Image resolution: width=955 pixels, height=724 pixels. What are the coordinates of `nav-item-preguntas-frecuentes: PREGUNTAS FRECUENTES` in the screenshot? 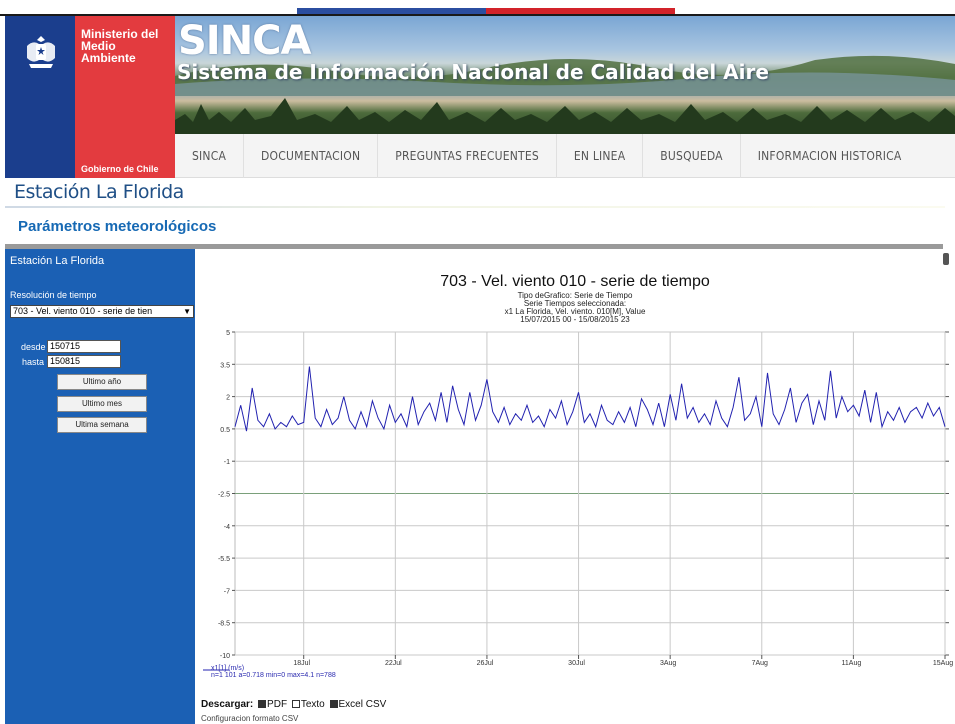 It's located at (467, 155).